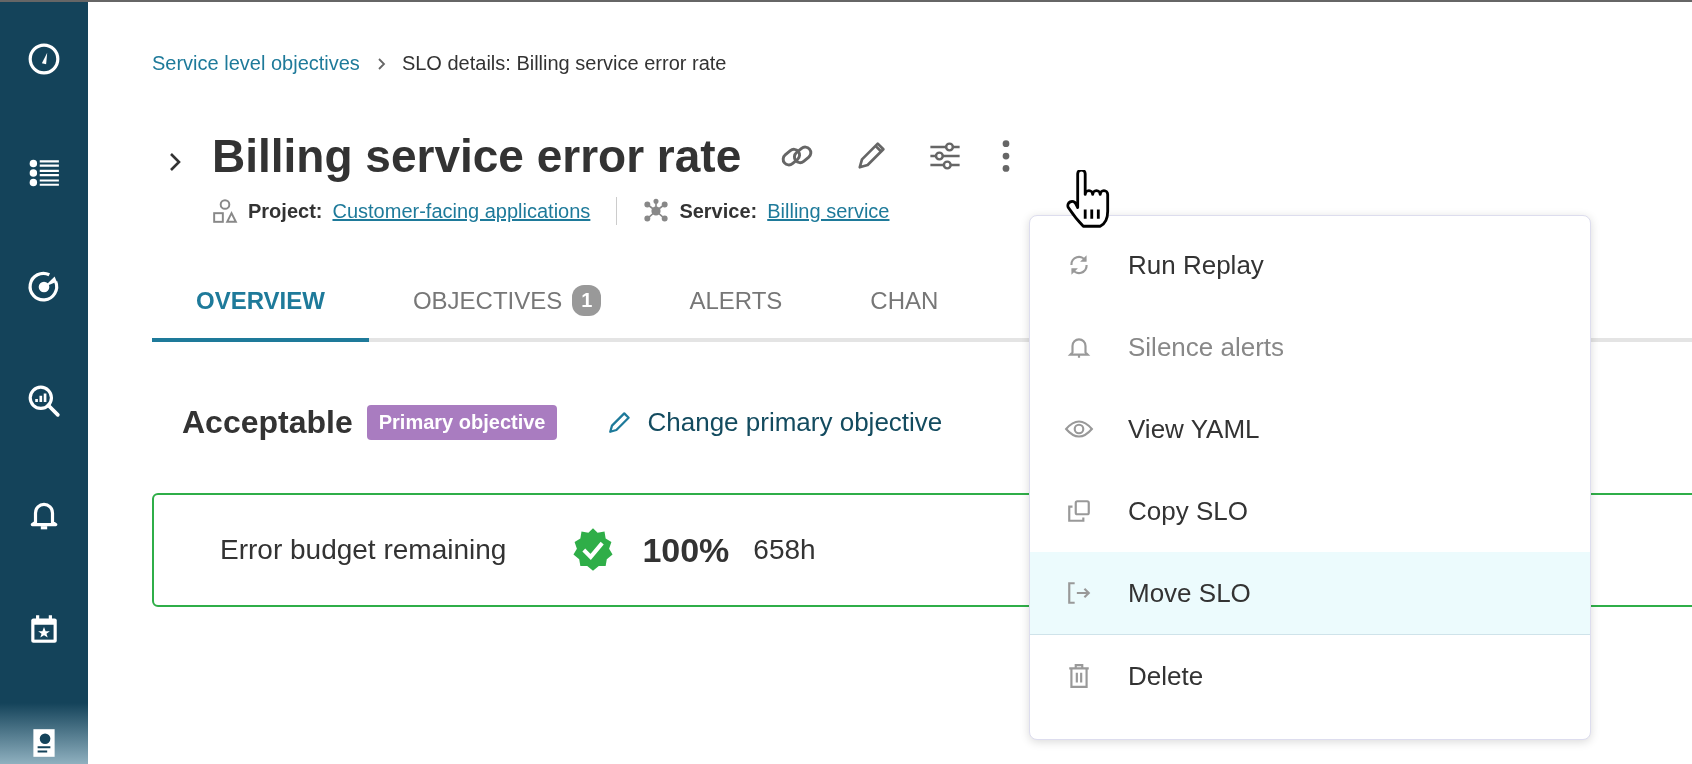 Image resolution: width=1692 pixels, height=764 pixels. I want to click on tab: OBJECTIVES 1, so click(507, 307).